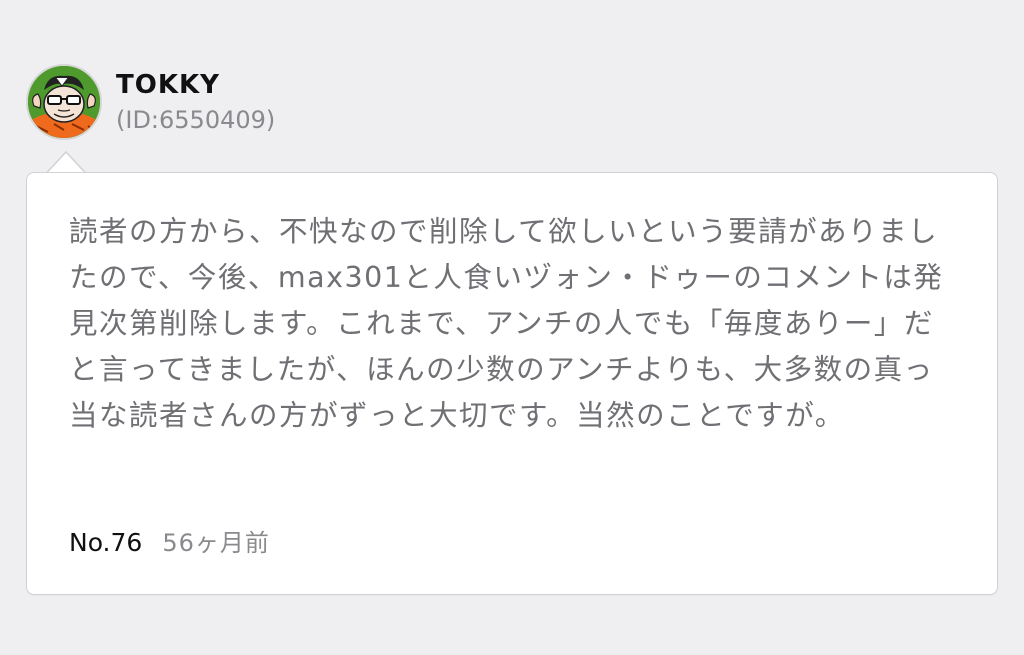 This screenshot has width=1024, height=655. I want to click on user-meta: TOKKY (ID:6550409), so click(195, 102).